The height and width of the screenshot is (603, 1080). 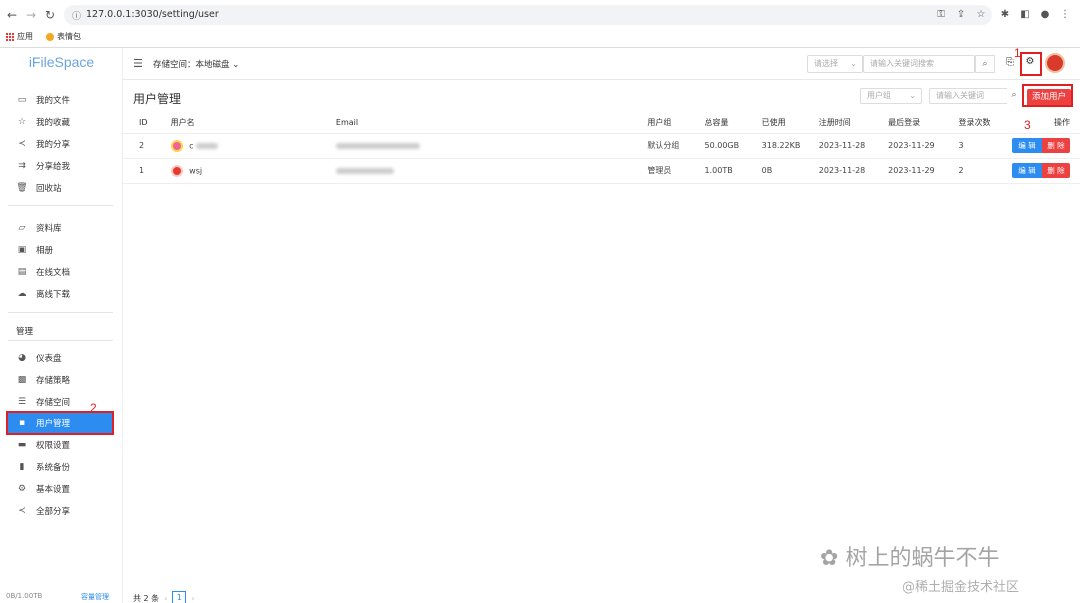 What do you see at coordinates (60, 312) in the screenshot?
I see `divider` at bounding box center [60, 312].